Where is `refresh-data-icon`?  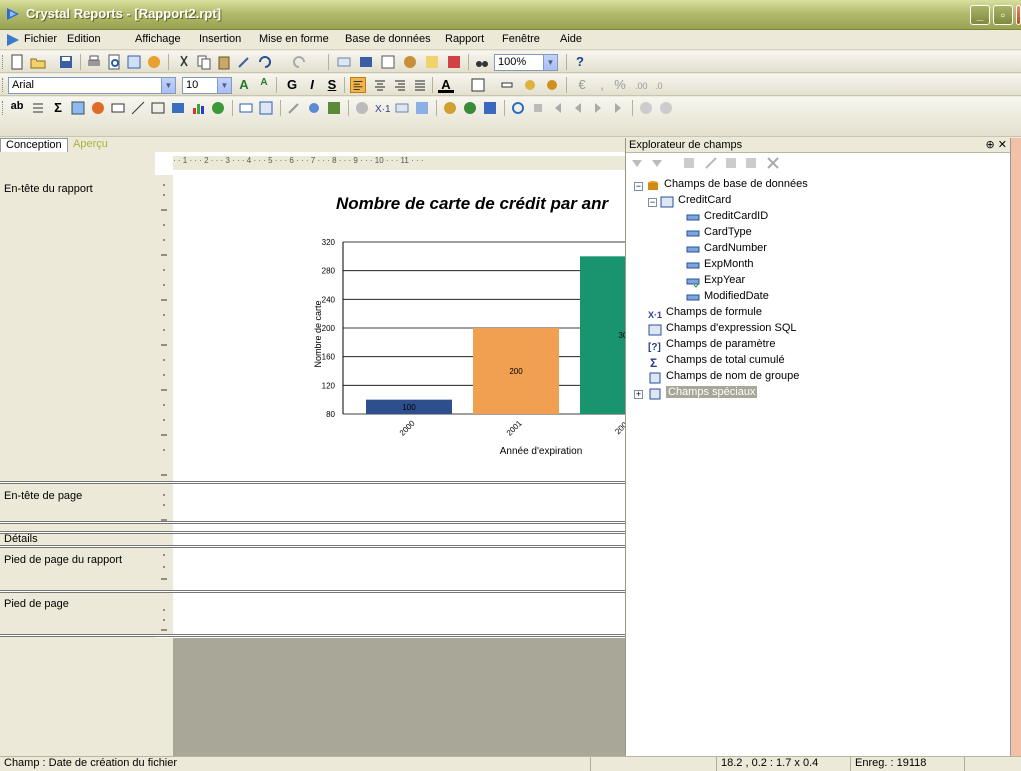
refresh-data-icon is located at coordinates (518, 108).